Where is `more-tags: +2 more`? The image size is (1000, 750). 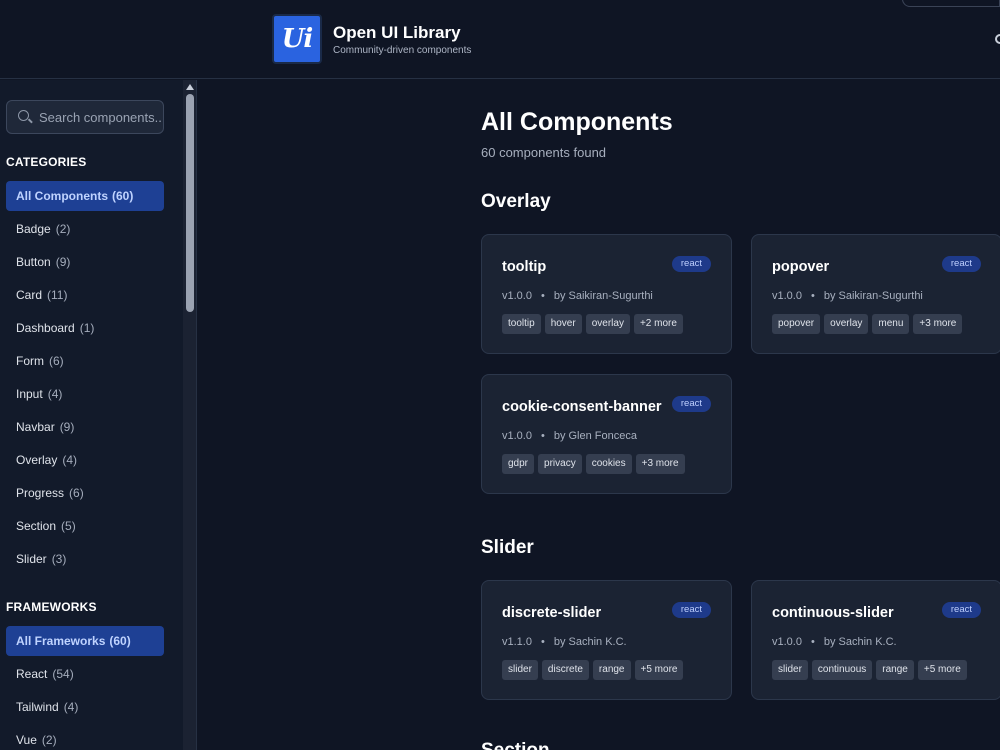 more-tags: +2 more is located at coordinates (658, 324).